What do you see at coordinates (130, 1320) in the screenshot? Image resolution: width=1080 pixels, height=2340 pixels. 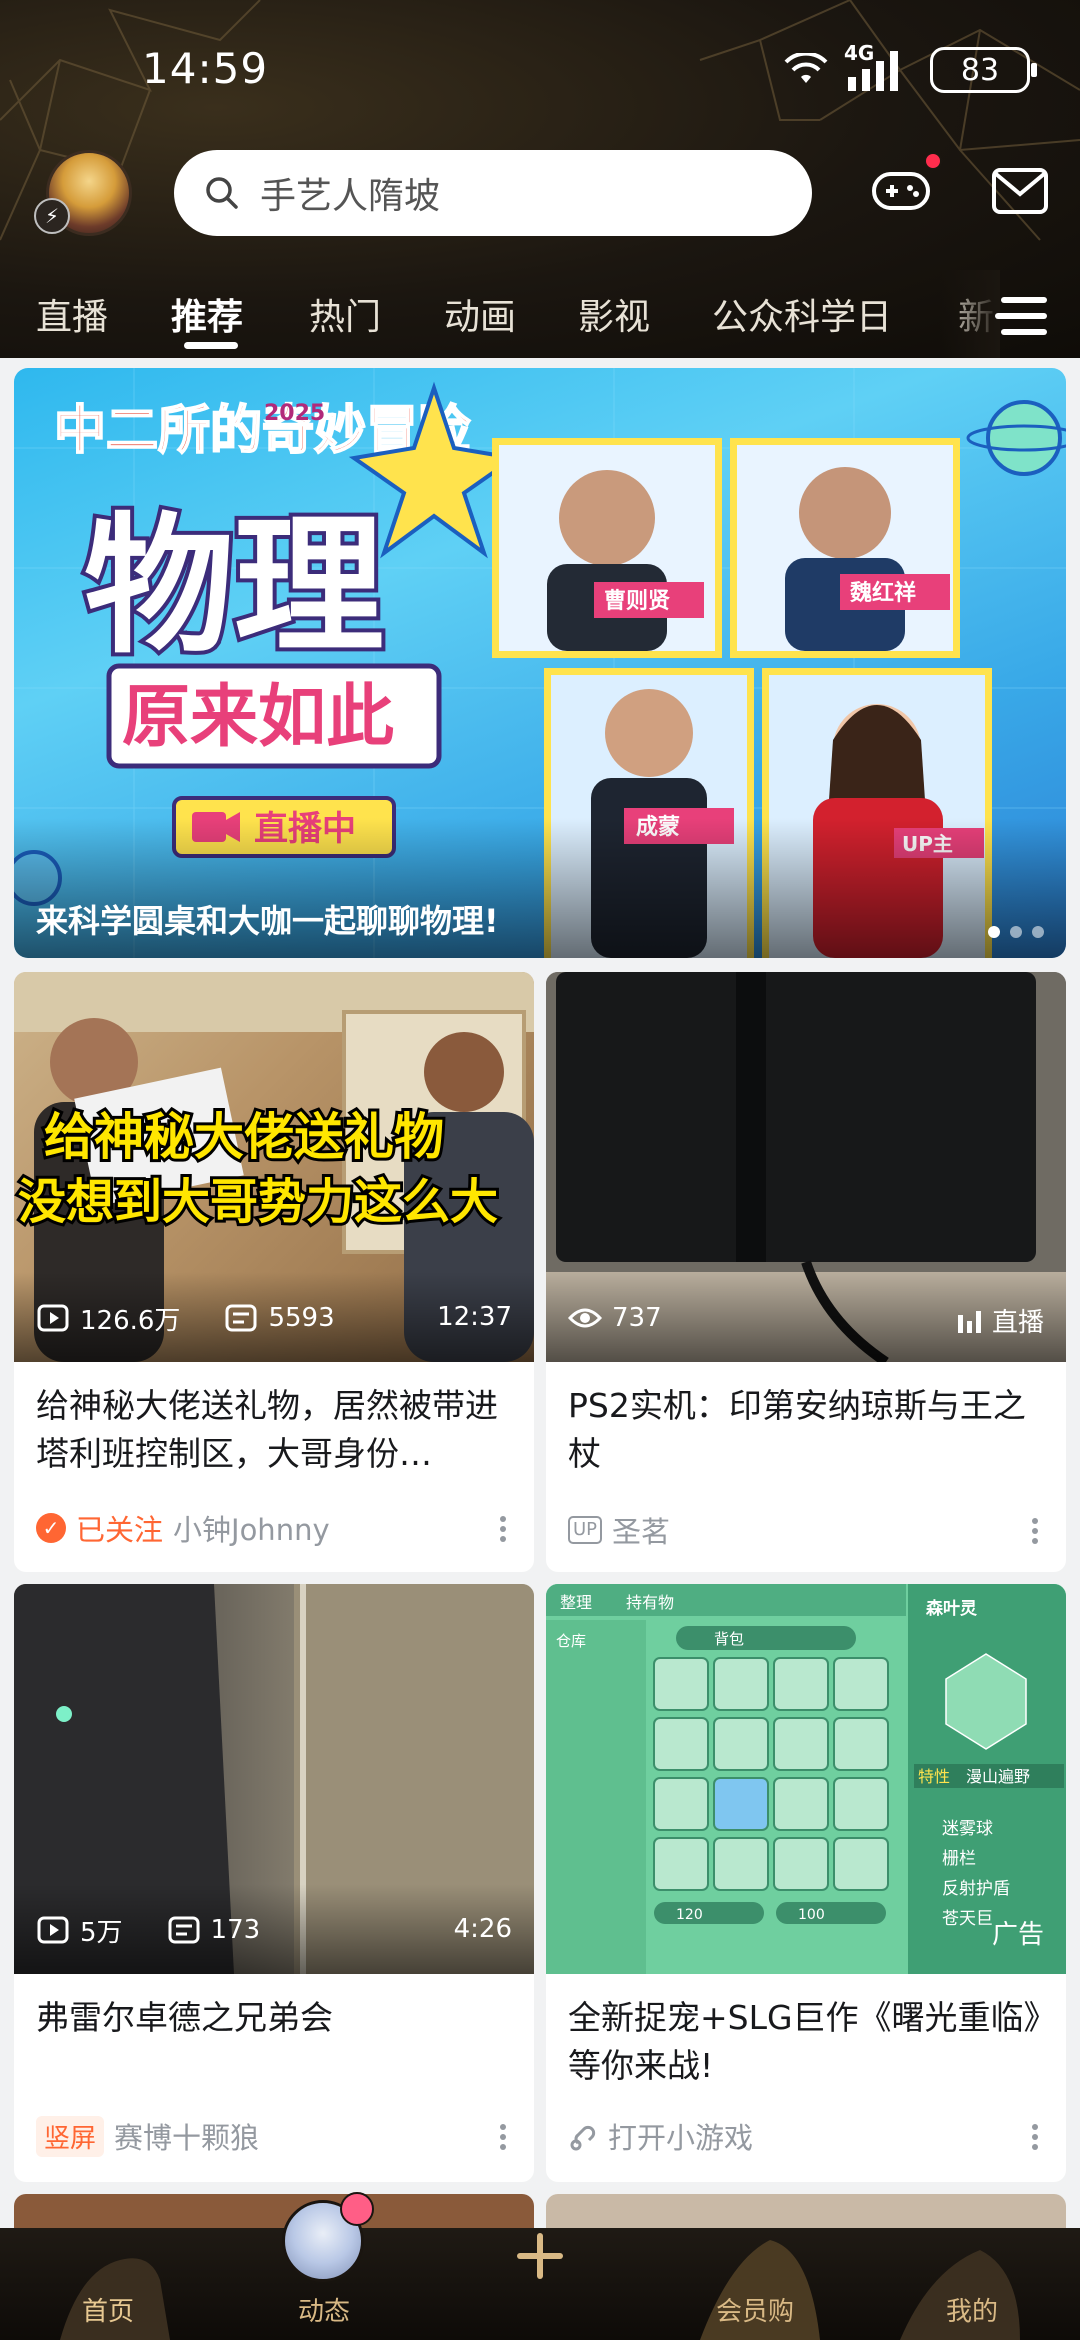 I see `view-count: 126.6万` at bounding box center [130, 1320].